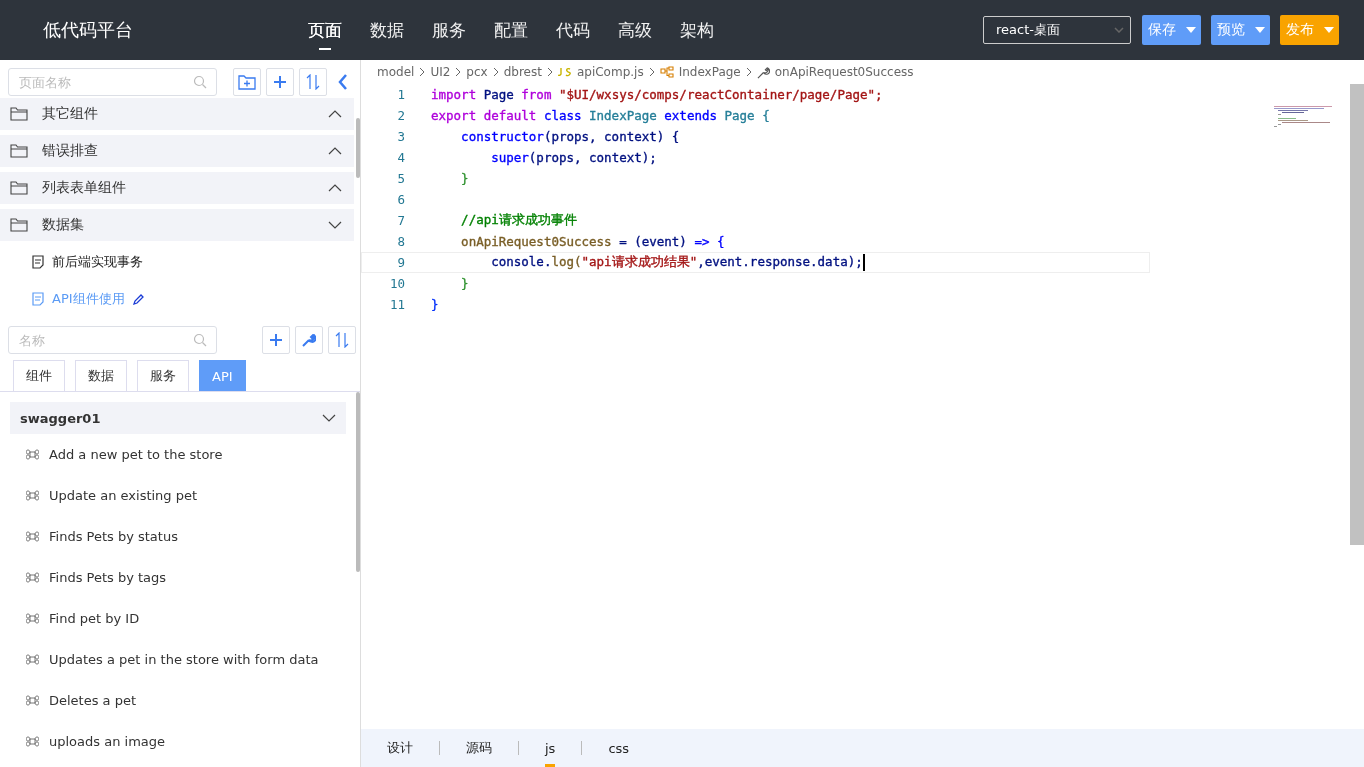 This screenshot has height=767, width=1364. What do you see at coordinates (397, 304) in the screenshot?
I see `line-number: 11` at bounding box center [397, 304].